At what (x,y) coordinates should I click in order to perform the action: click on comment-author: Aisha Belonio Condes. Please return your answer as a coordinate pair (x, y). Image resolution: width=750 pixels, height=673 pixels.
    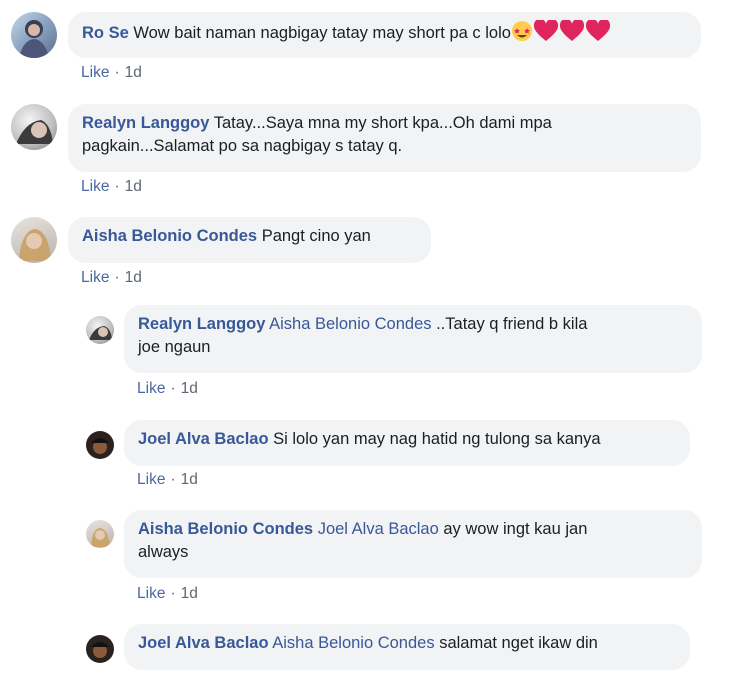
    Looking at the image, I should click on (169, 236).